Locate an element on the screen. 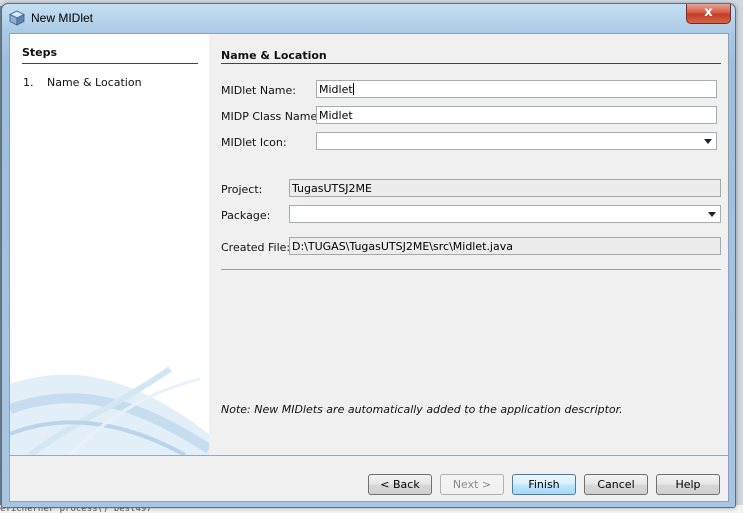  cube-icon is located at coordinates (17, 18).